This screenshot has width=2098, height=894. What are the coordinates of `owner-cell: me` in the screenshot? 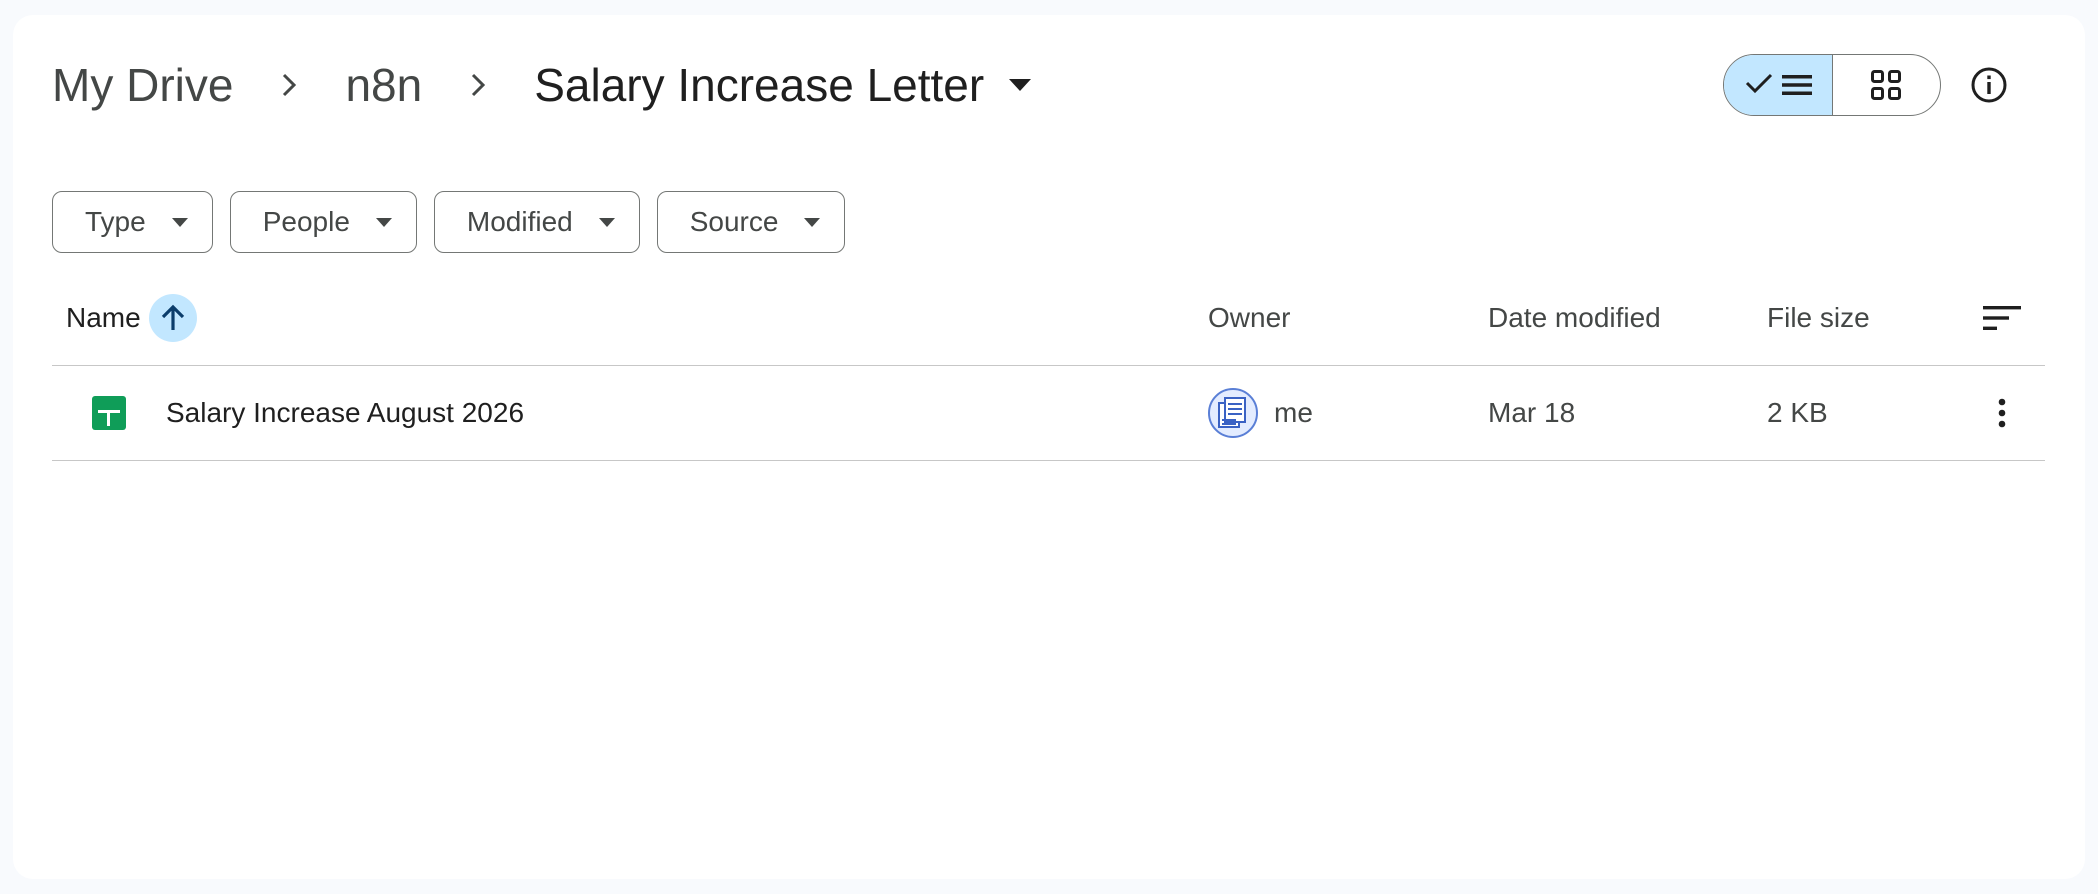 It's located at (1260, 413).